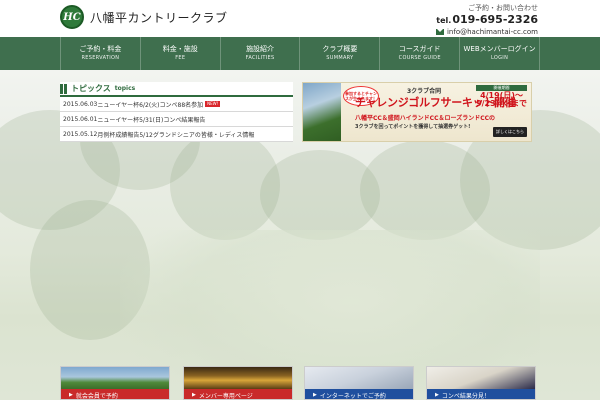 This screenshot has height=400, width=600. Describe the element at coordinates (419, 49) in the screenshot. I see `nav-label: コースガイド` at that location.